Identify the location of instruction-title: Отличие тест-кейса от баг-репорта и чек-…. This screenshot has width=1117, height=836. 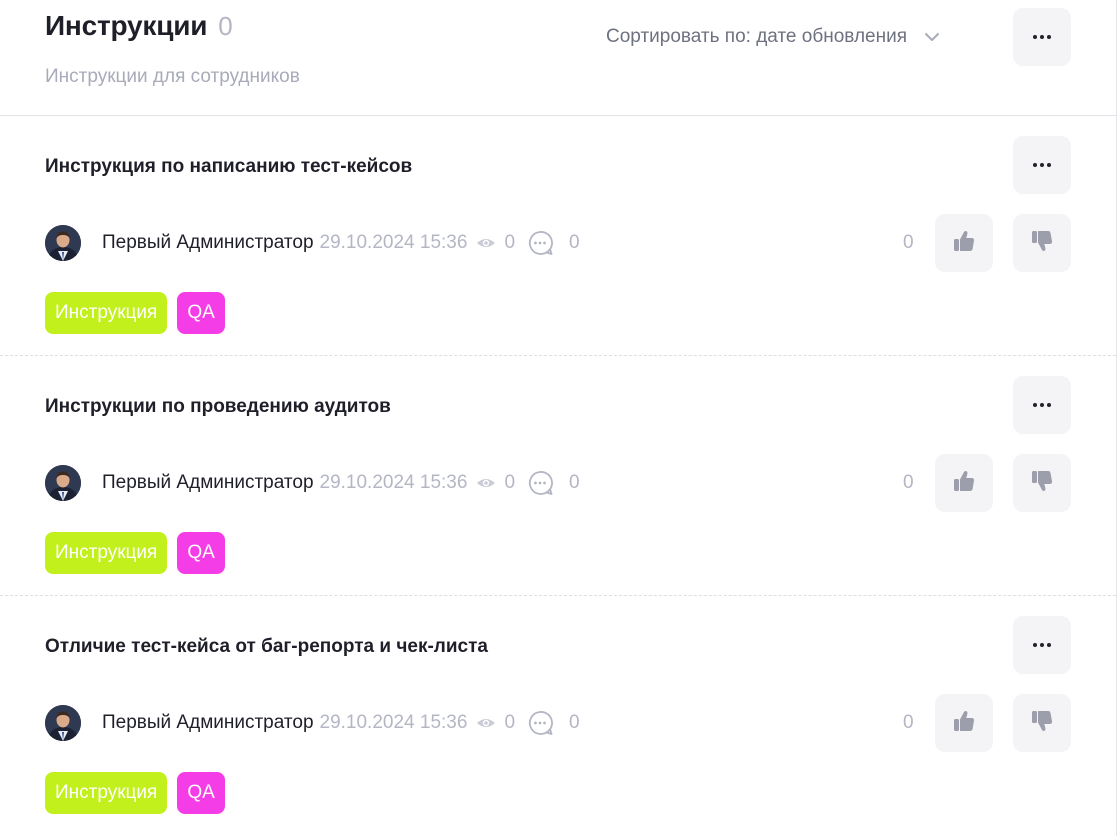
(266, 647).